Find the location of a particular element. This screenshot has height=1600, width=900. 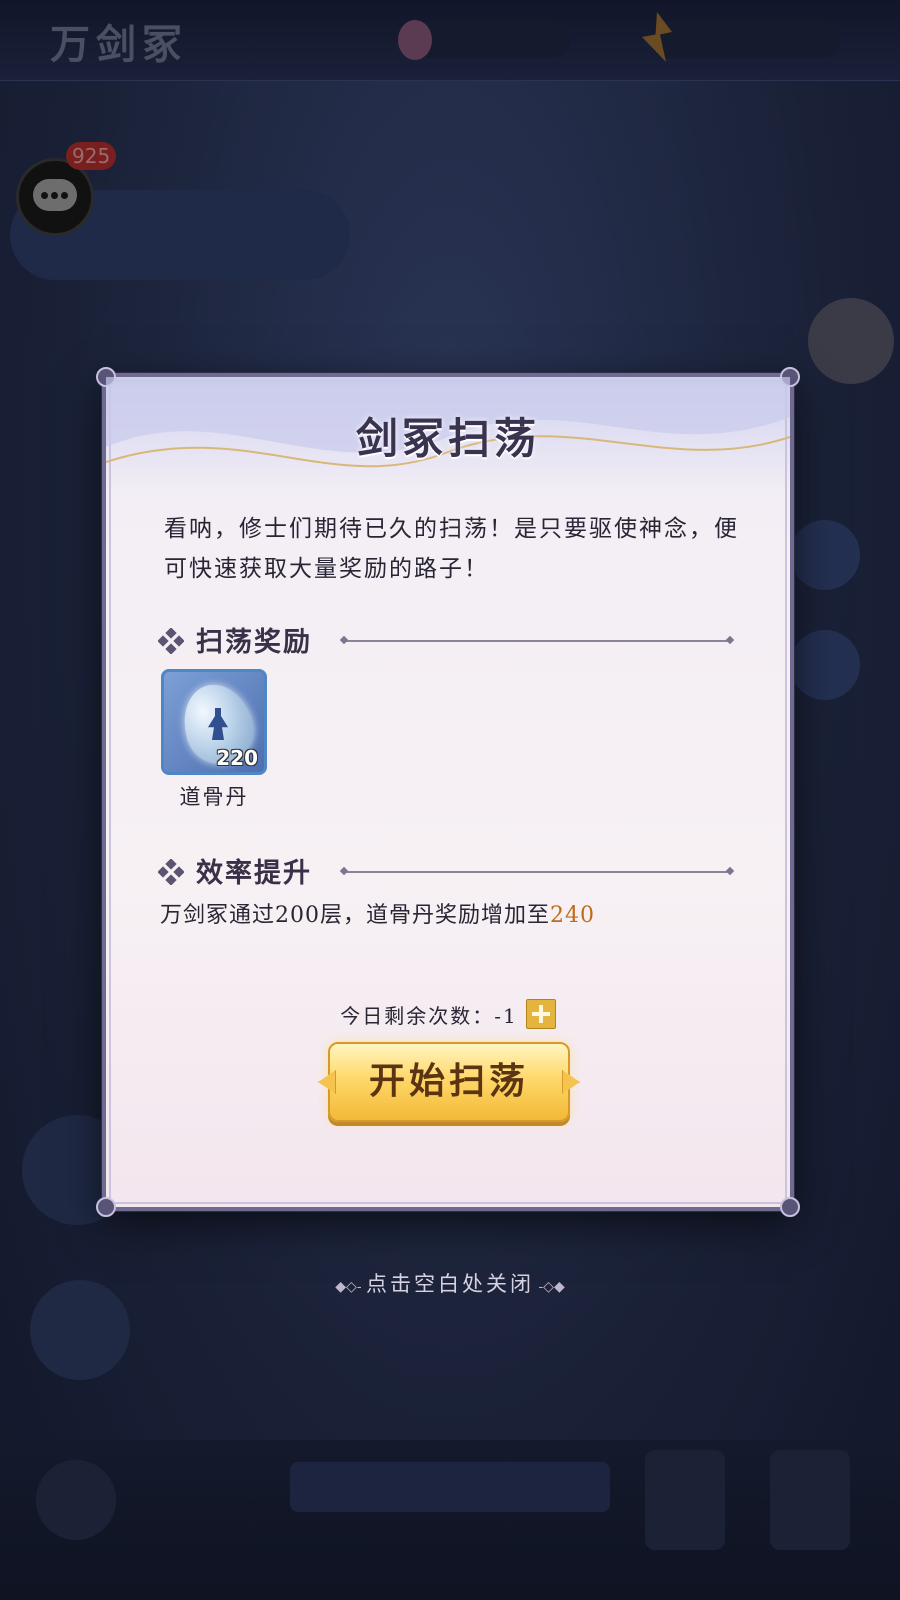

chat-icon is located at coordinates (55, 195).